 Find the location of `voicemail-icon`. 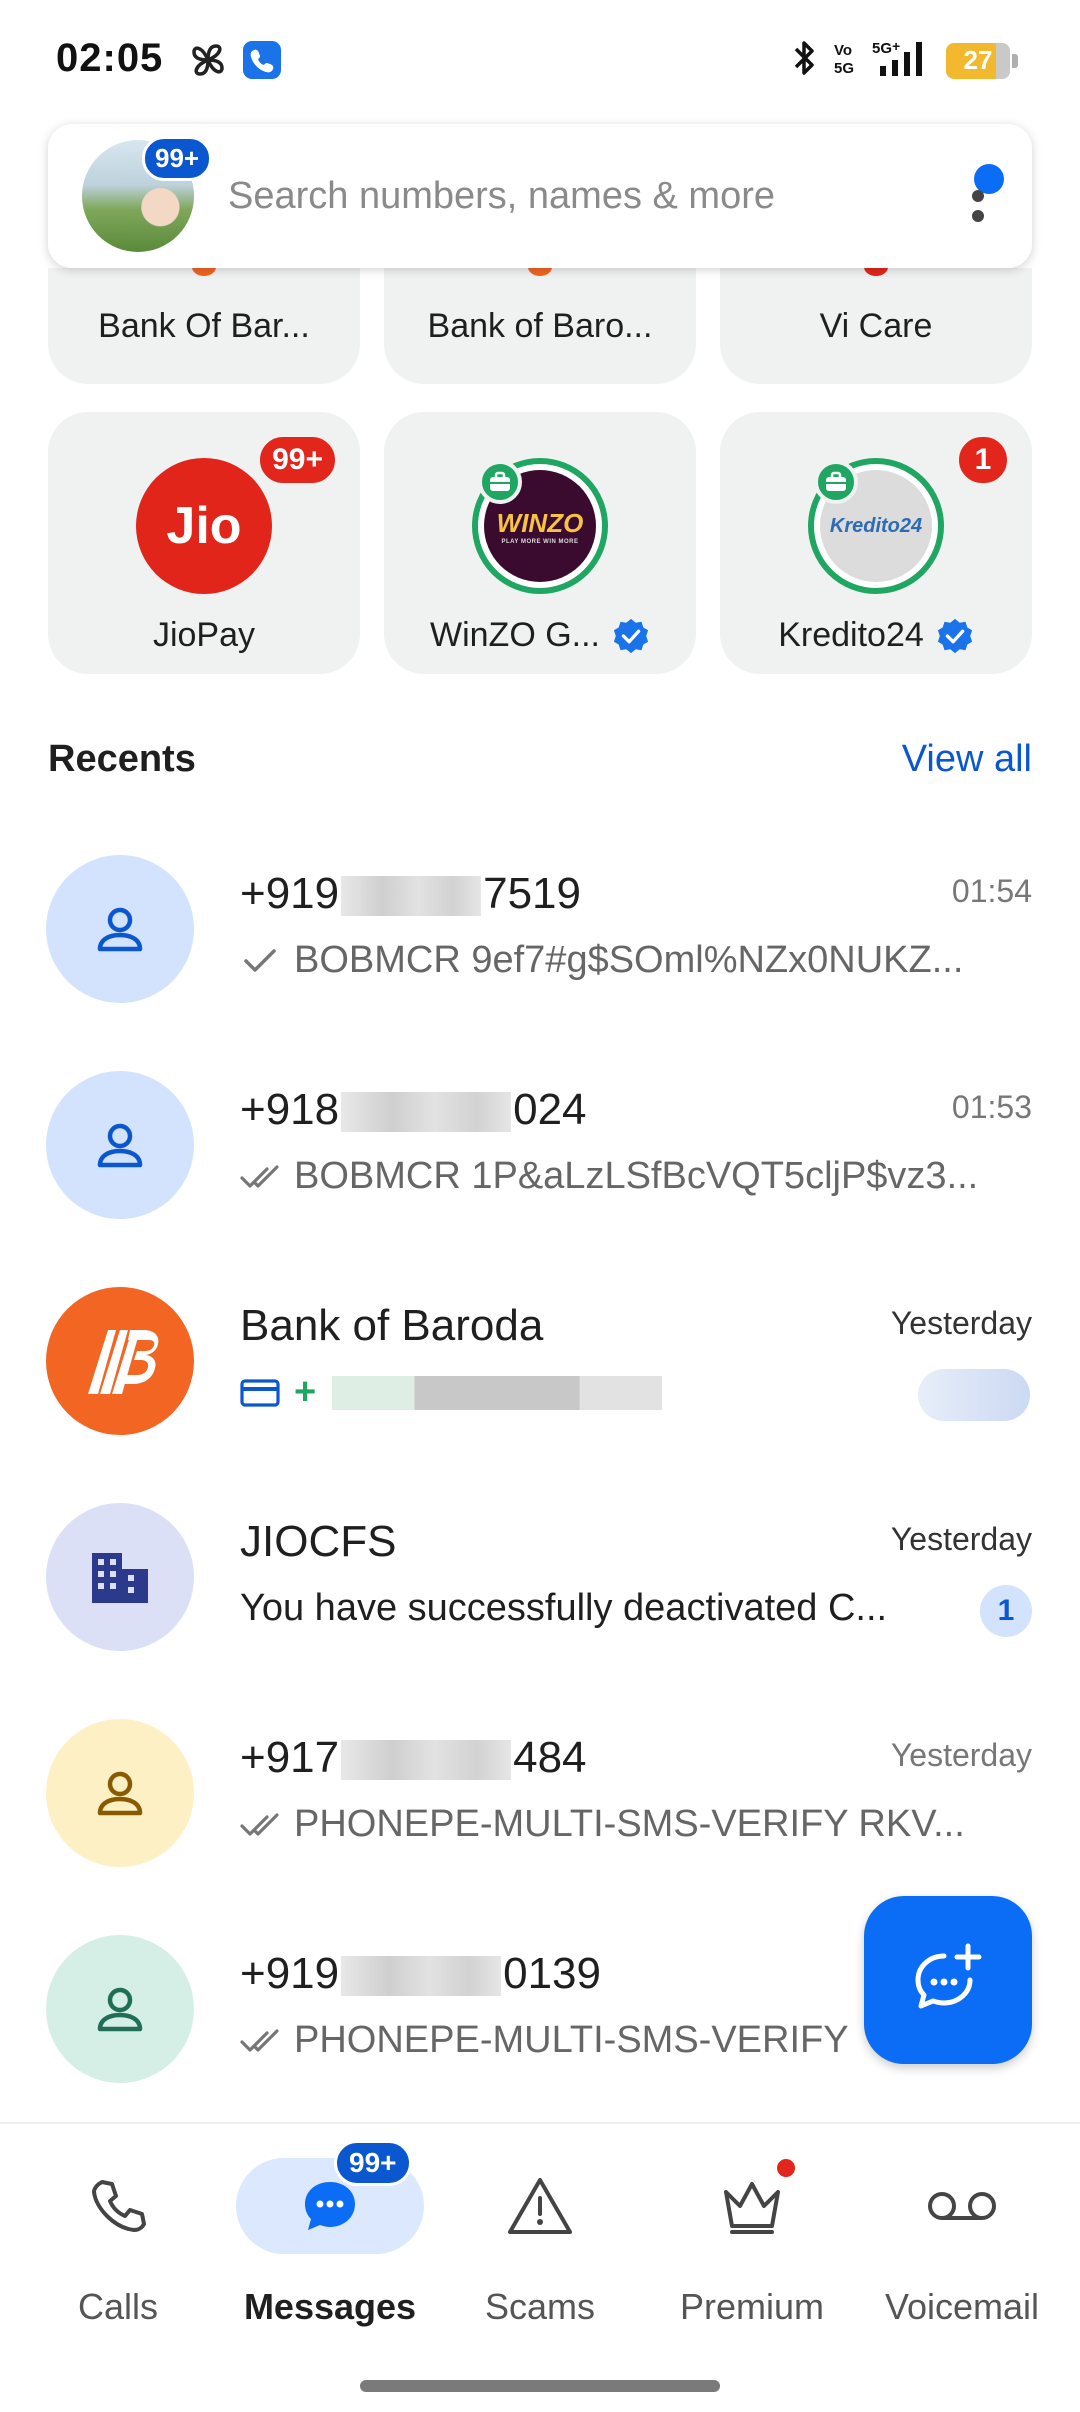

voicemail-icon is located at coordinates (962, 2206).